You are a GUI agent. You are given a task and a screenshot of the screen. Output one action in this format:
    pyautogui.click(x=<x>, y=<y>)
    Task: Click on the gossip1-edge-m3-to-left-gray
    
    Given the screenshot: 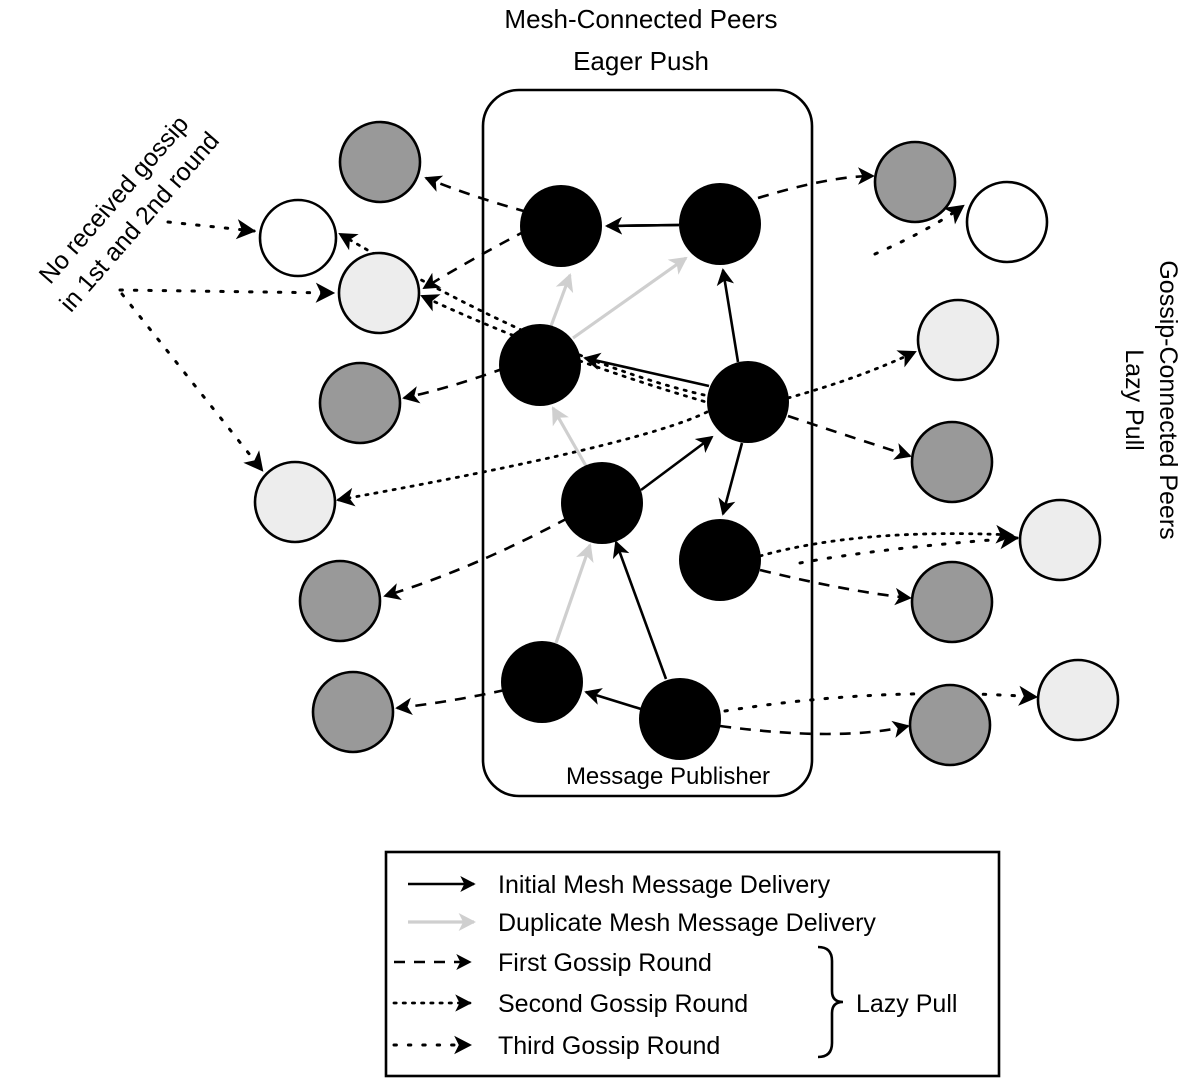 What is the action you would take?
    pyautogui.click(x=454, y=385)
    